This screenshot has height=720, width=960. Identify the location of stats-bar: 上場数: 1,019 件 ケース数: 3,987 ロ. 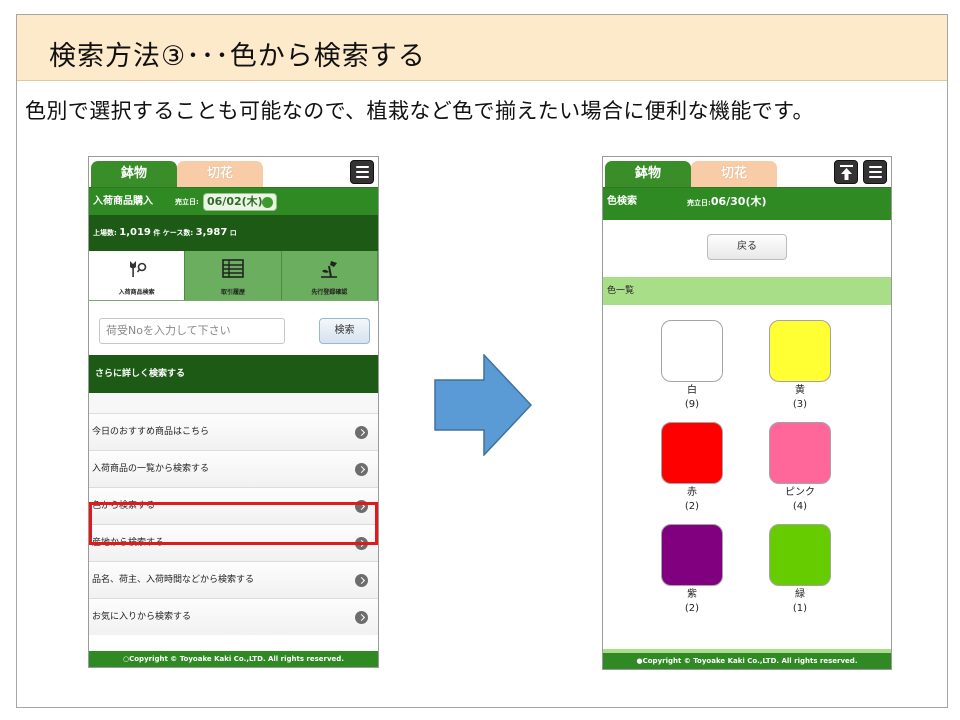
(233, 233).